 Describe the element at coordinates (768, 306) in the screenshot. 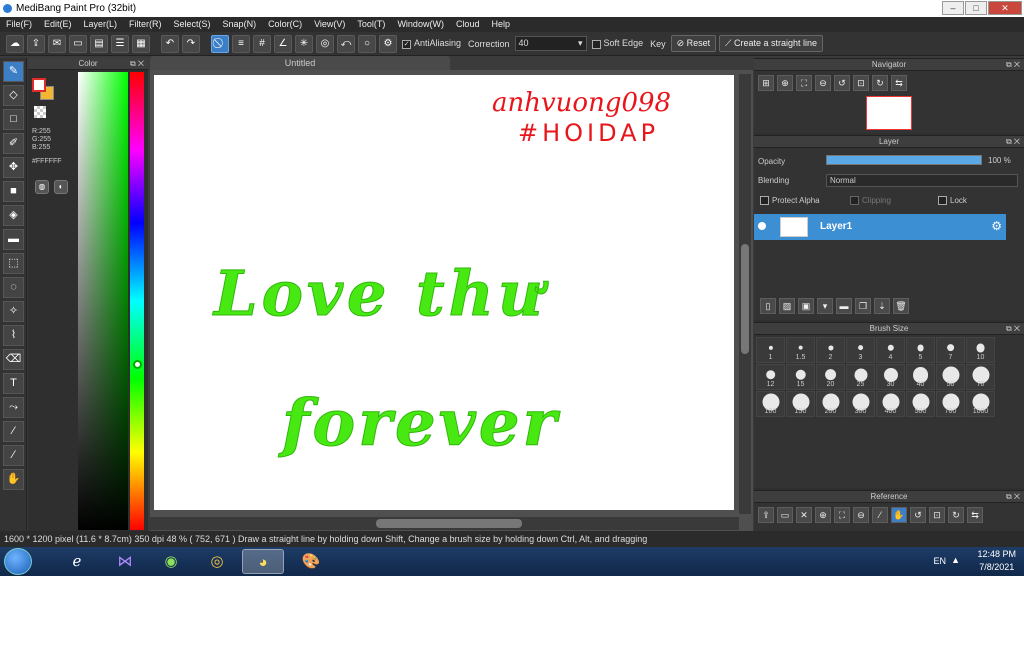

I see `new-layer-icon: ▯` at that location.